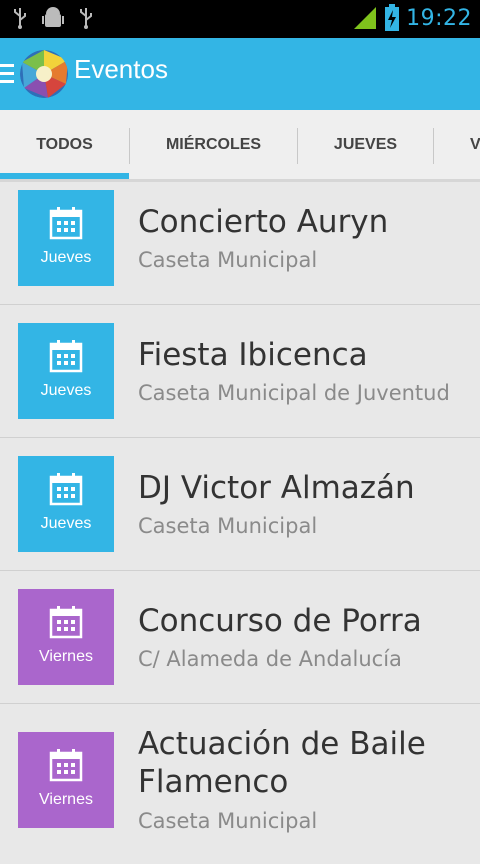 The height and width of the screenshot is (864, 480). What do you see at coordinates (121, 69) in the screenshot?
I see `page-title: Eventos` at bounding box center [121, 69].